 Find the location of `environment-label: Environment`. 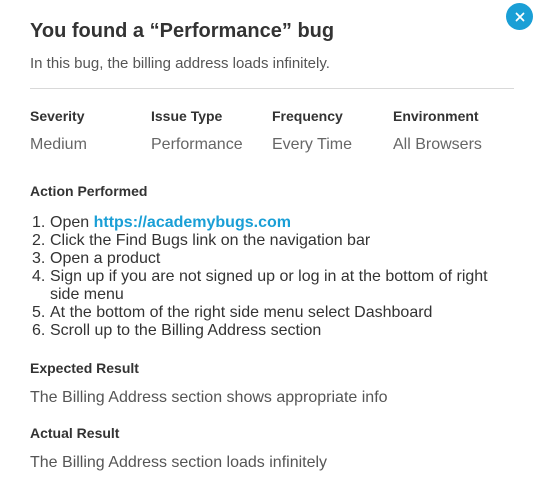

environment-label: Environment is located at coordinates (436, 116).